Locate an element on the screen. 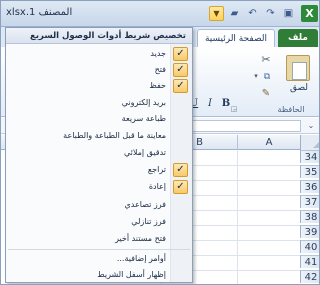 The height and width of the screenshot is (285, 320). tab-file: ملف is located at coordinates (298, 38).